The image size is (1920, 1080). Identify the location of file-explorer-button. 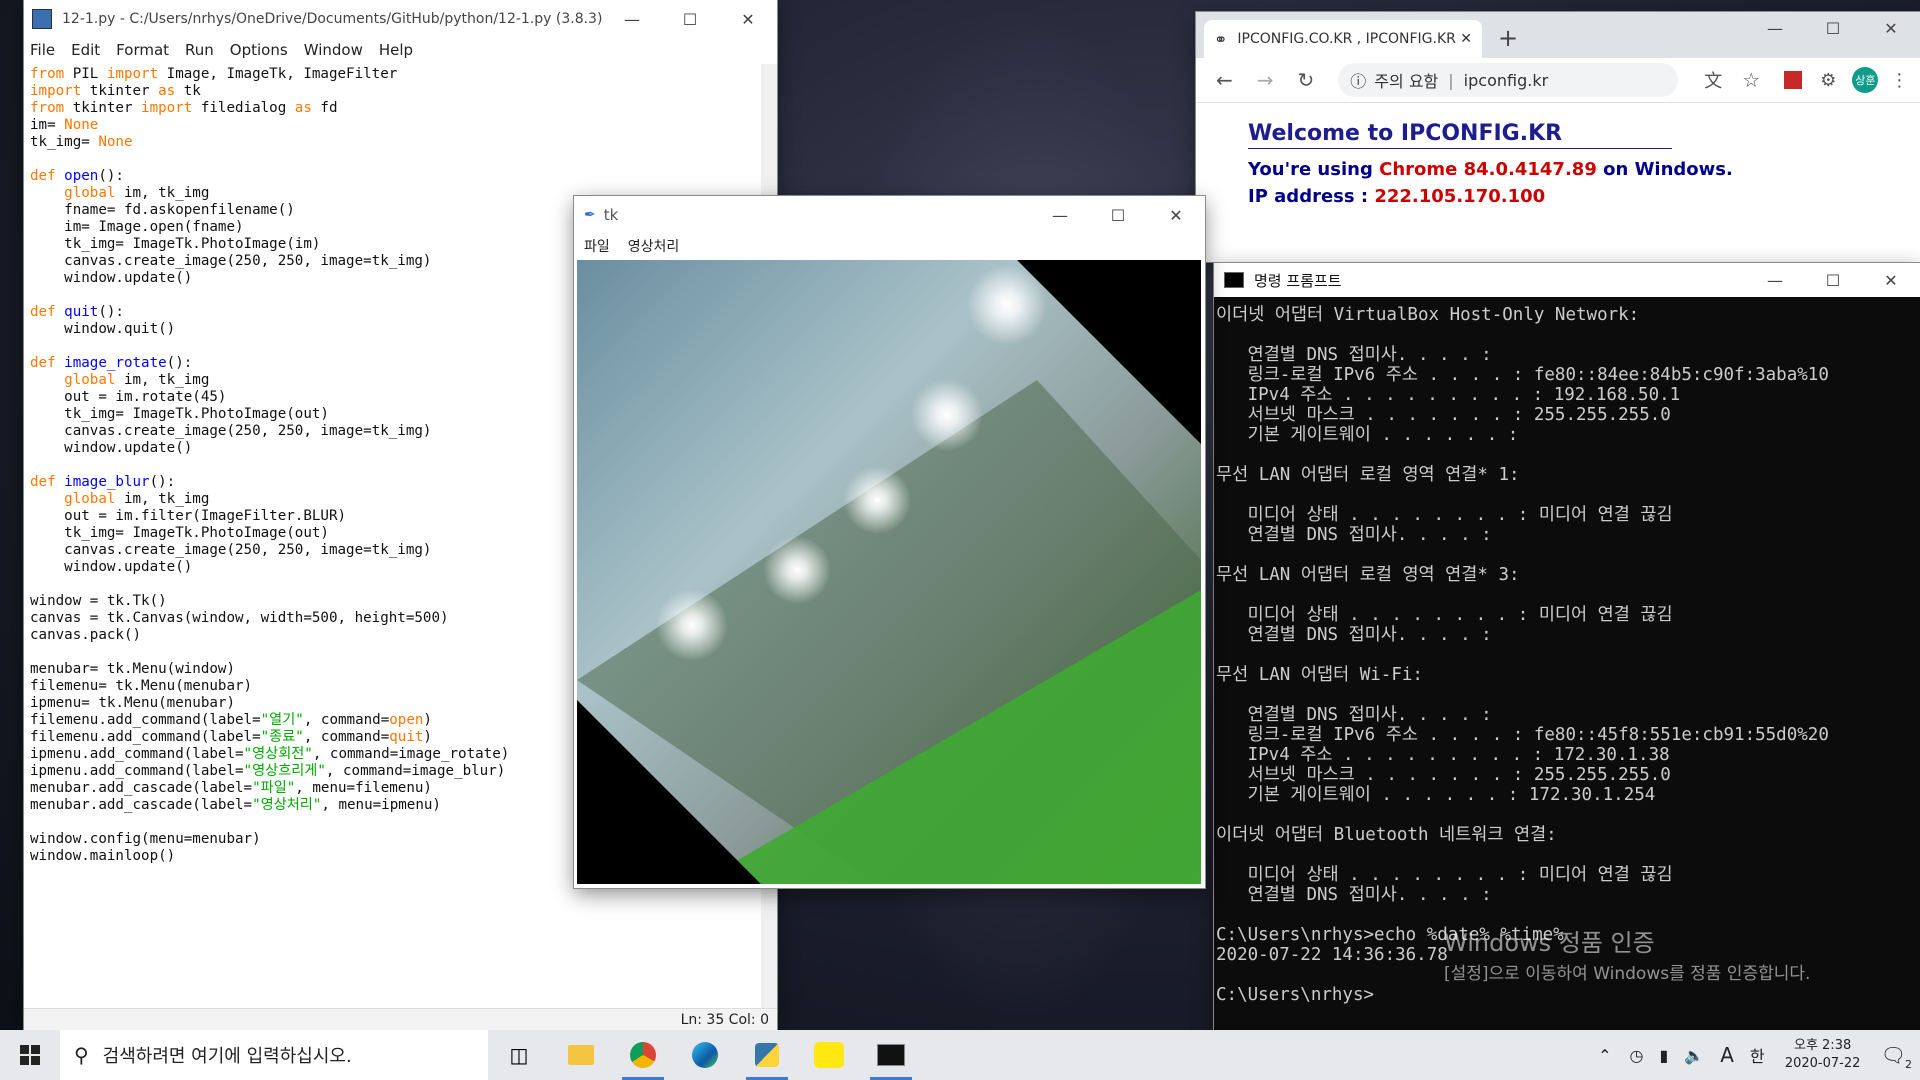
(581, 1055).